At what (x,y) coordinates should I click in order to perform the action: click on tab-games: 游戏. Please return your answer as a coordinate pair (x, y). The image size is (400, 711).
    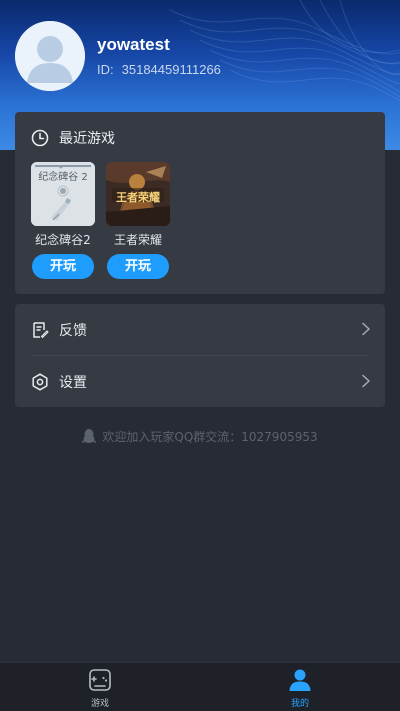
    Looking at the image, I should click on (100, 688).